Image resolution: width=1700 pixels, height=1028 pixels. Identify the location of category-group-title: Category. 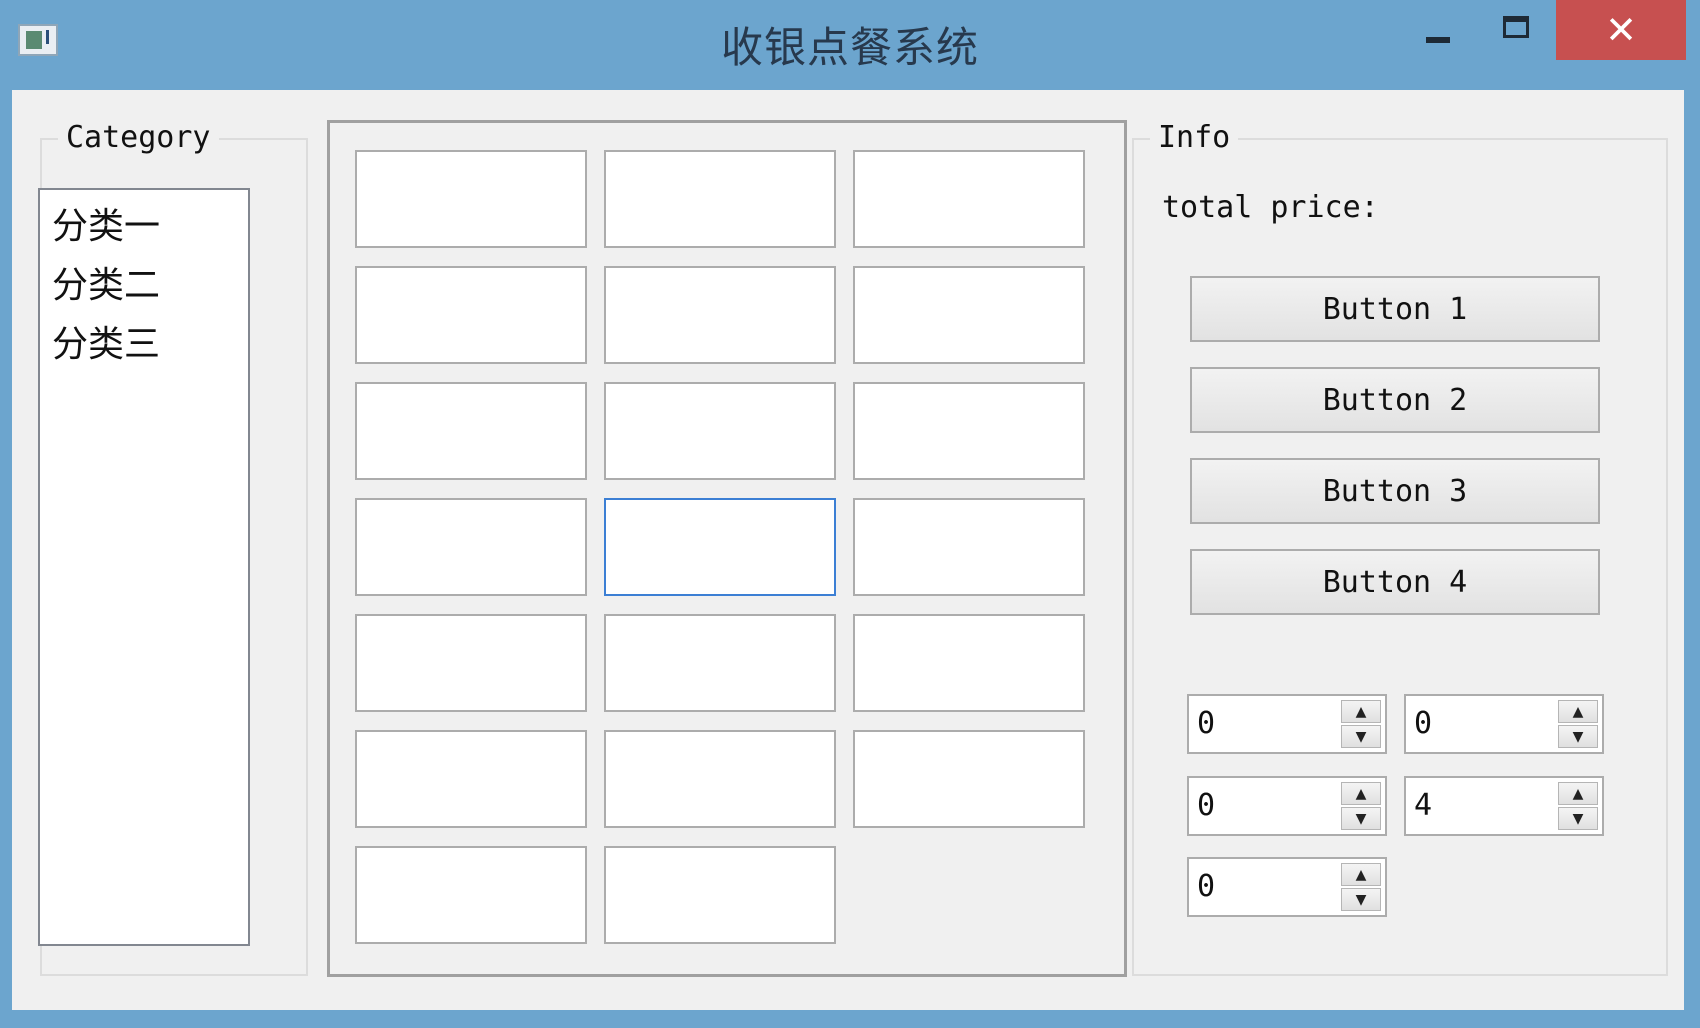
(138, 137).